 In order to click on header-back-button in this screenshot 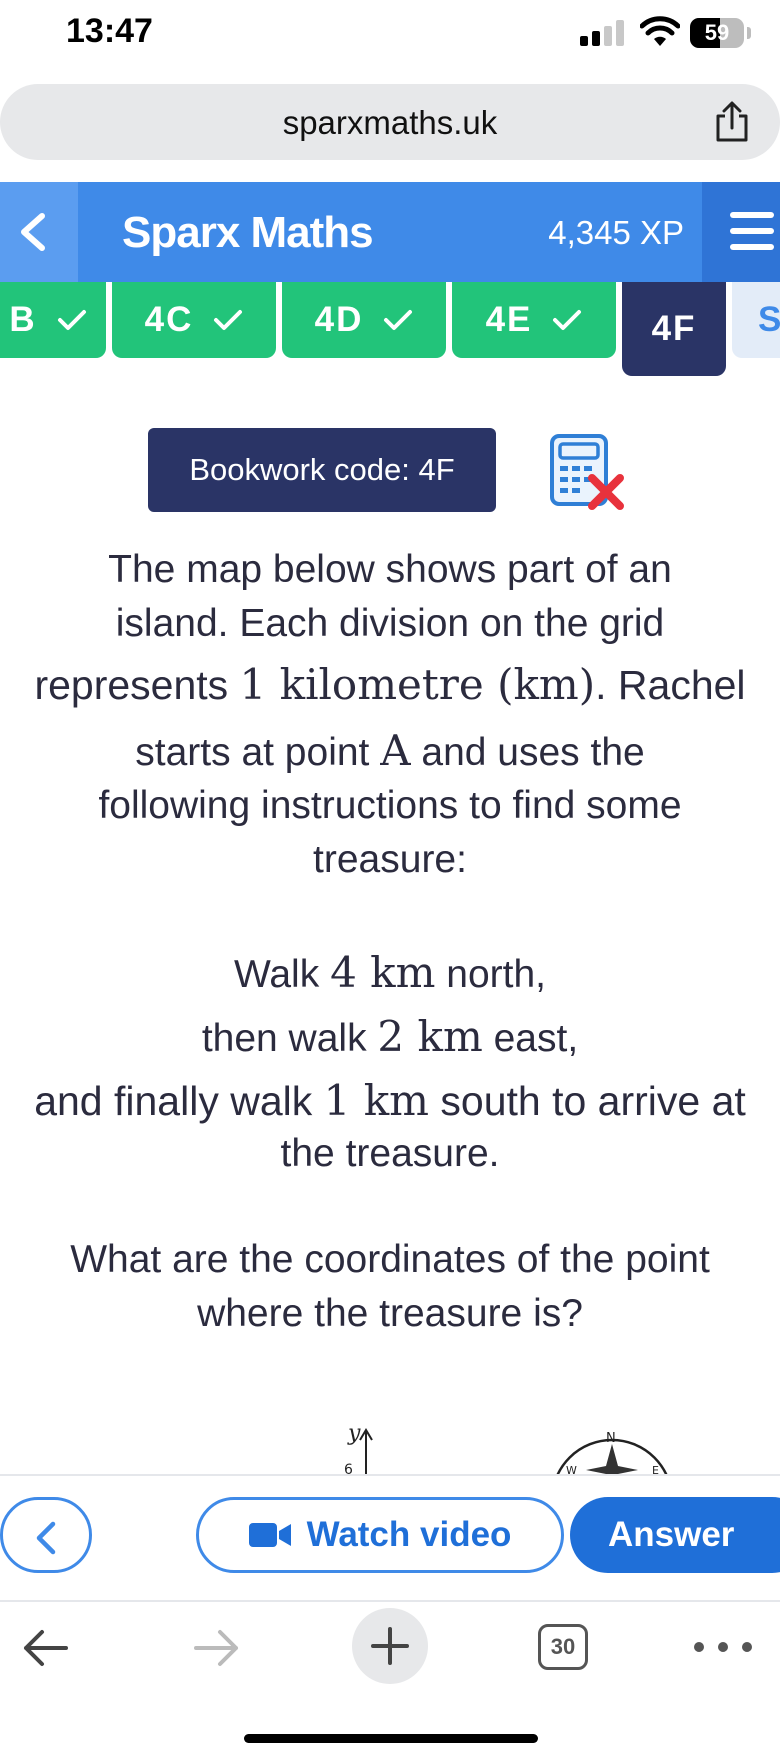, I will do `click(39, 232)`.